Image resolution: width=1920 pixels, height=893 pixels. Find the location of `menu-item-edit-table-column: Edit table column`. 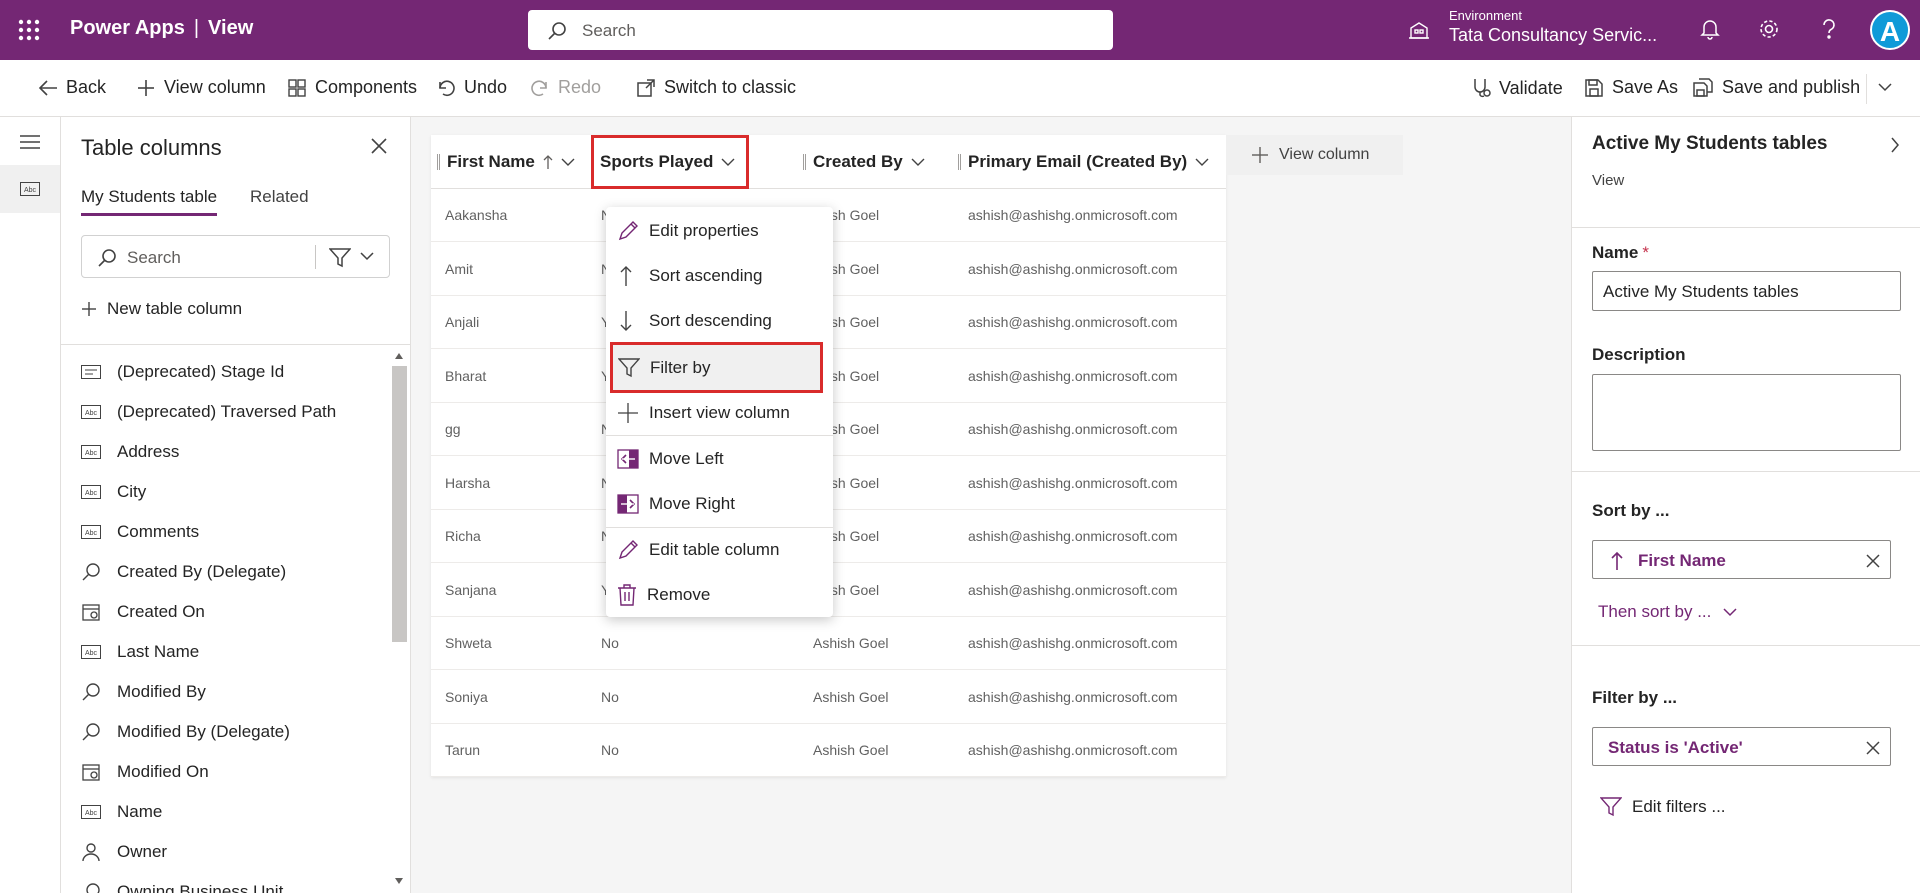

menu-item-edit-table-column: Edit table column is located at coordinates (719, 550).